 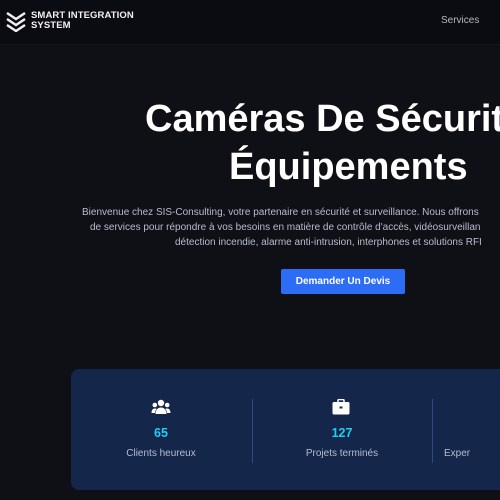 What do you see at coordinates (16, 22) in the screenshot?
I see `chevron-stack-icon` at bounding box center [16, 22].